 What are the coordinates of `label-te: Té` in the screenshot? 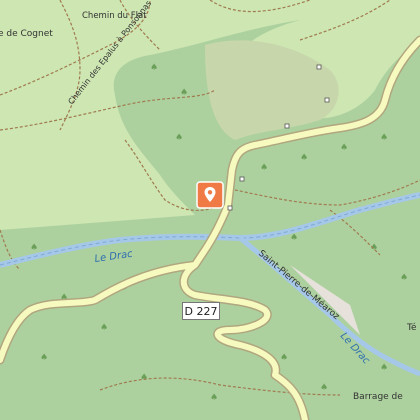 It's located at (411, 327).